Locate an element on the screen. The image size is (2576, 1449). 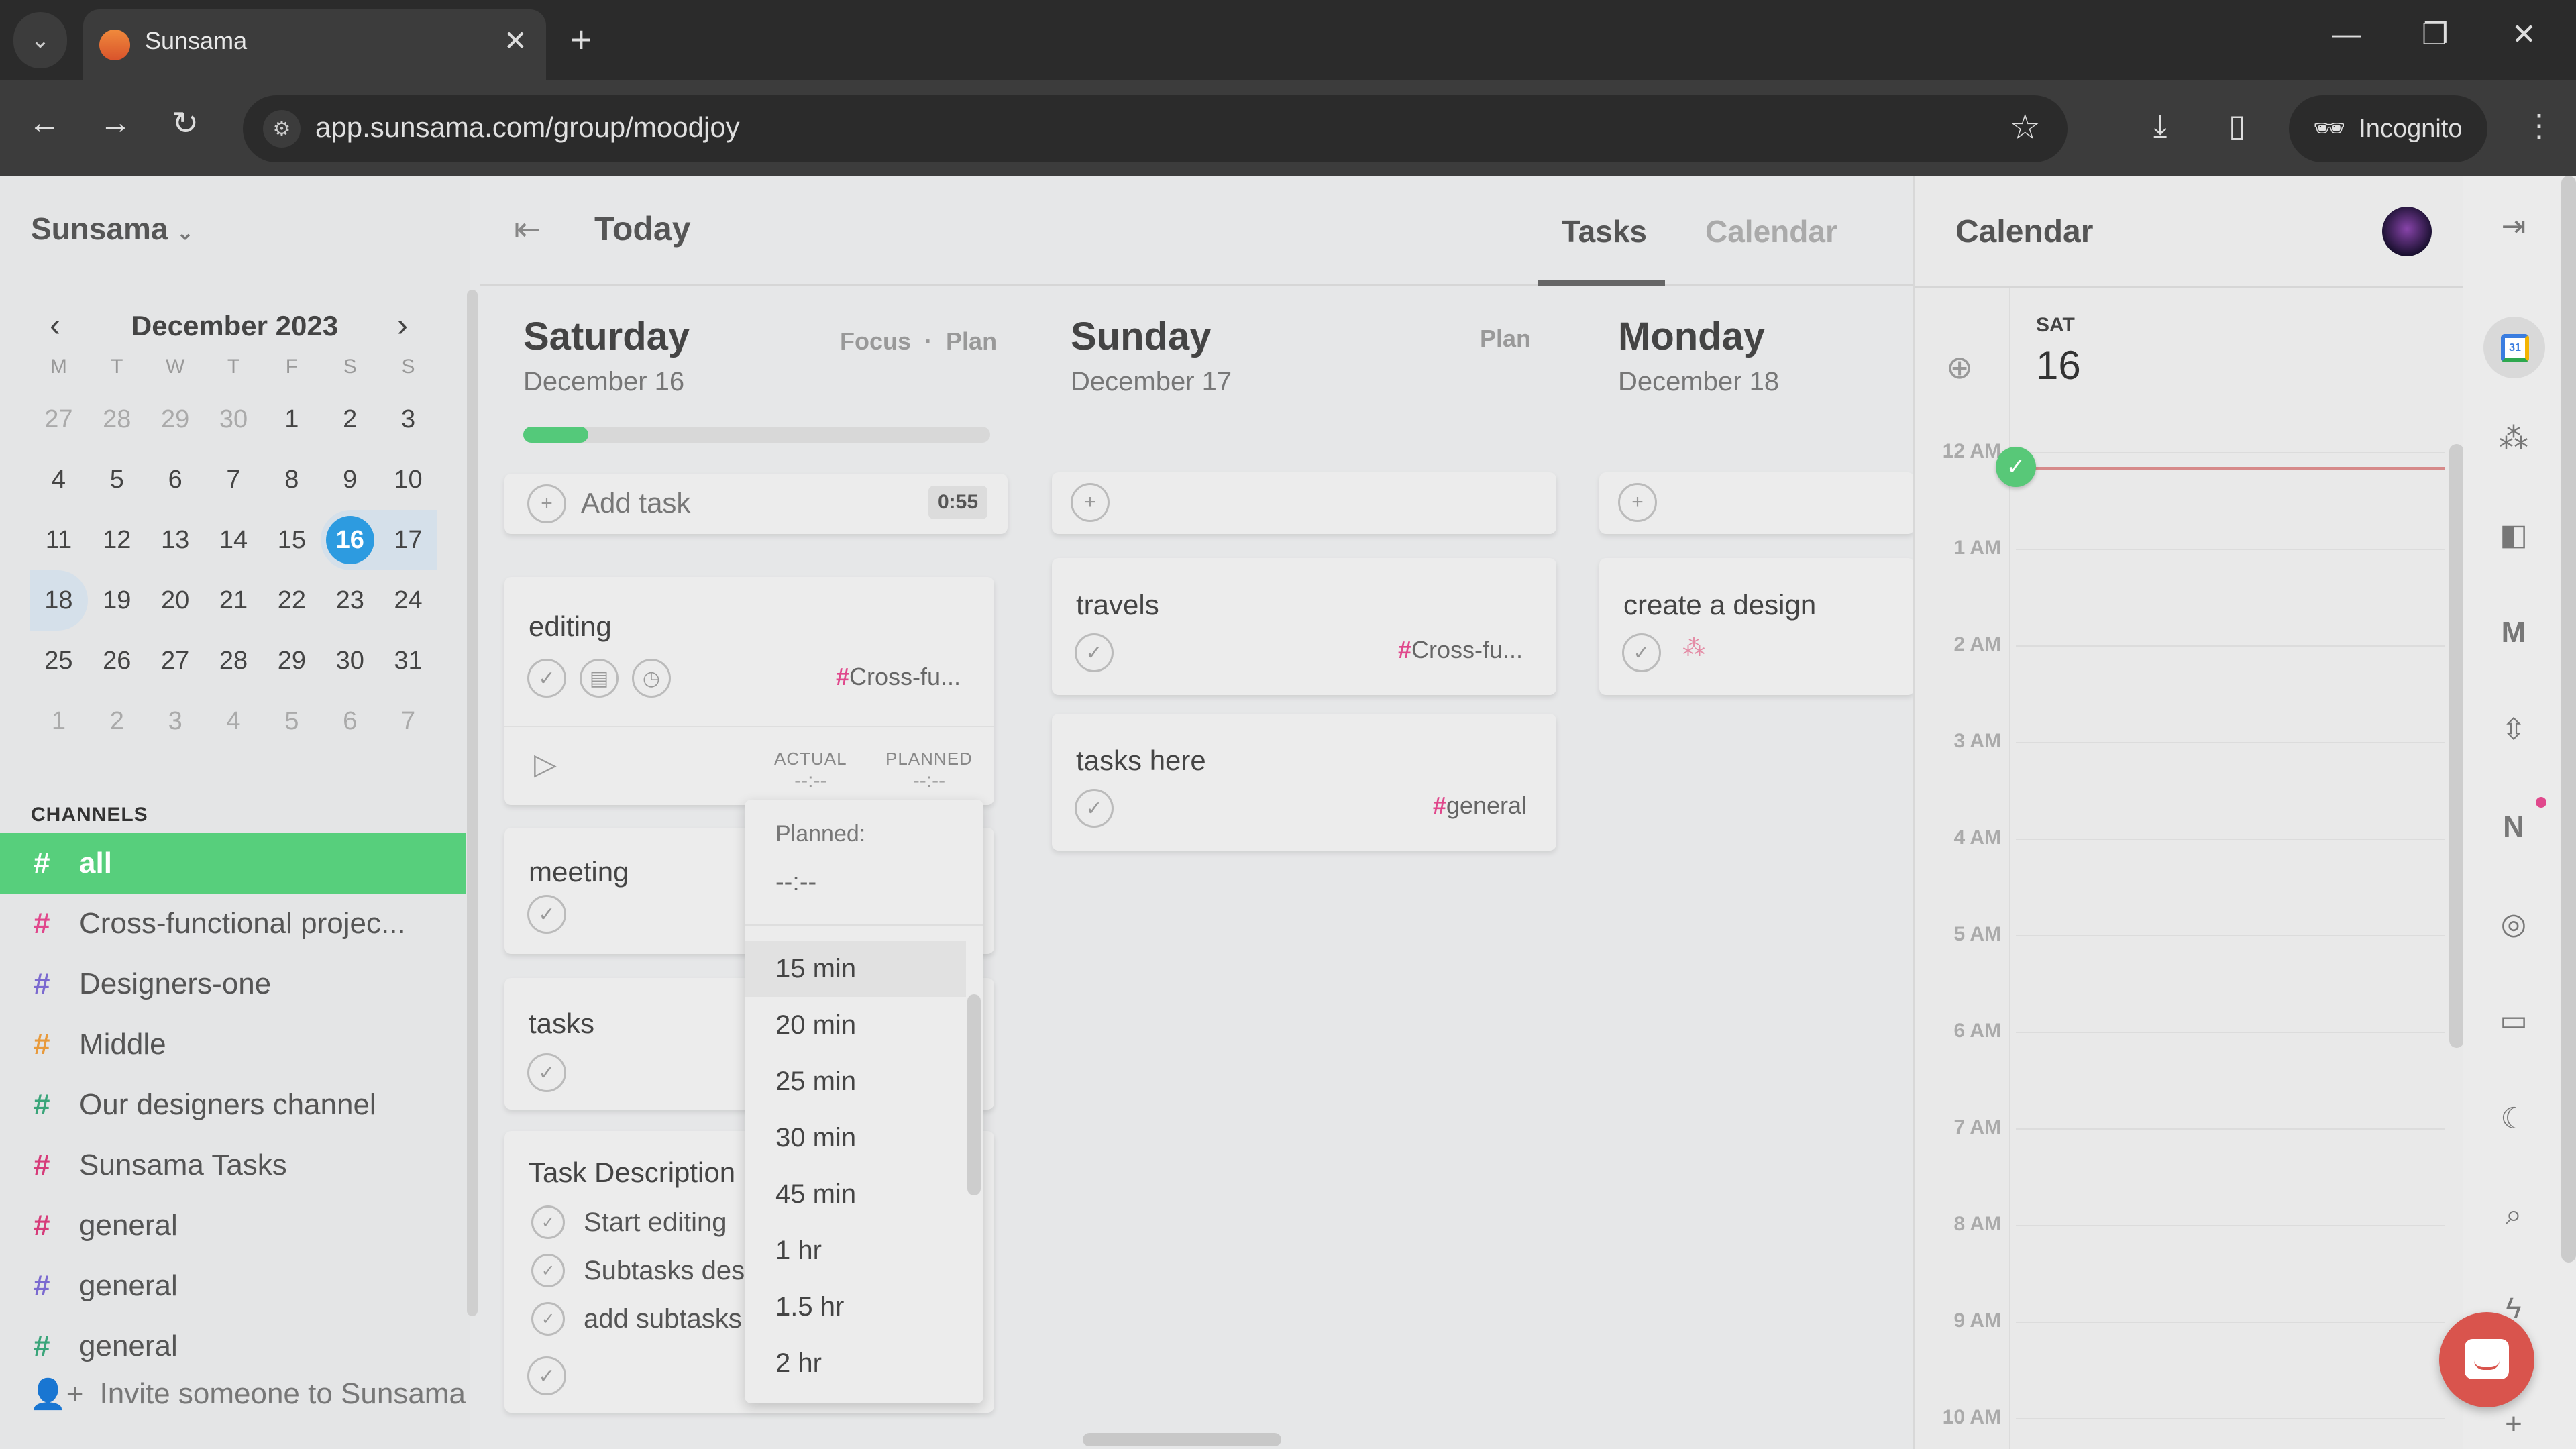
calendar-day: 20 is located at coordinates (175, 600).